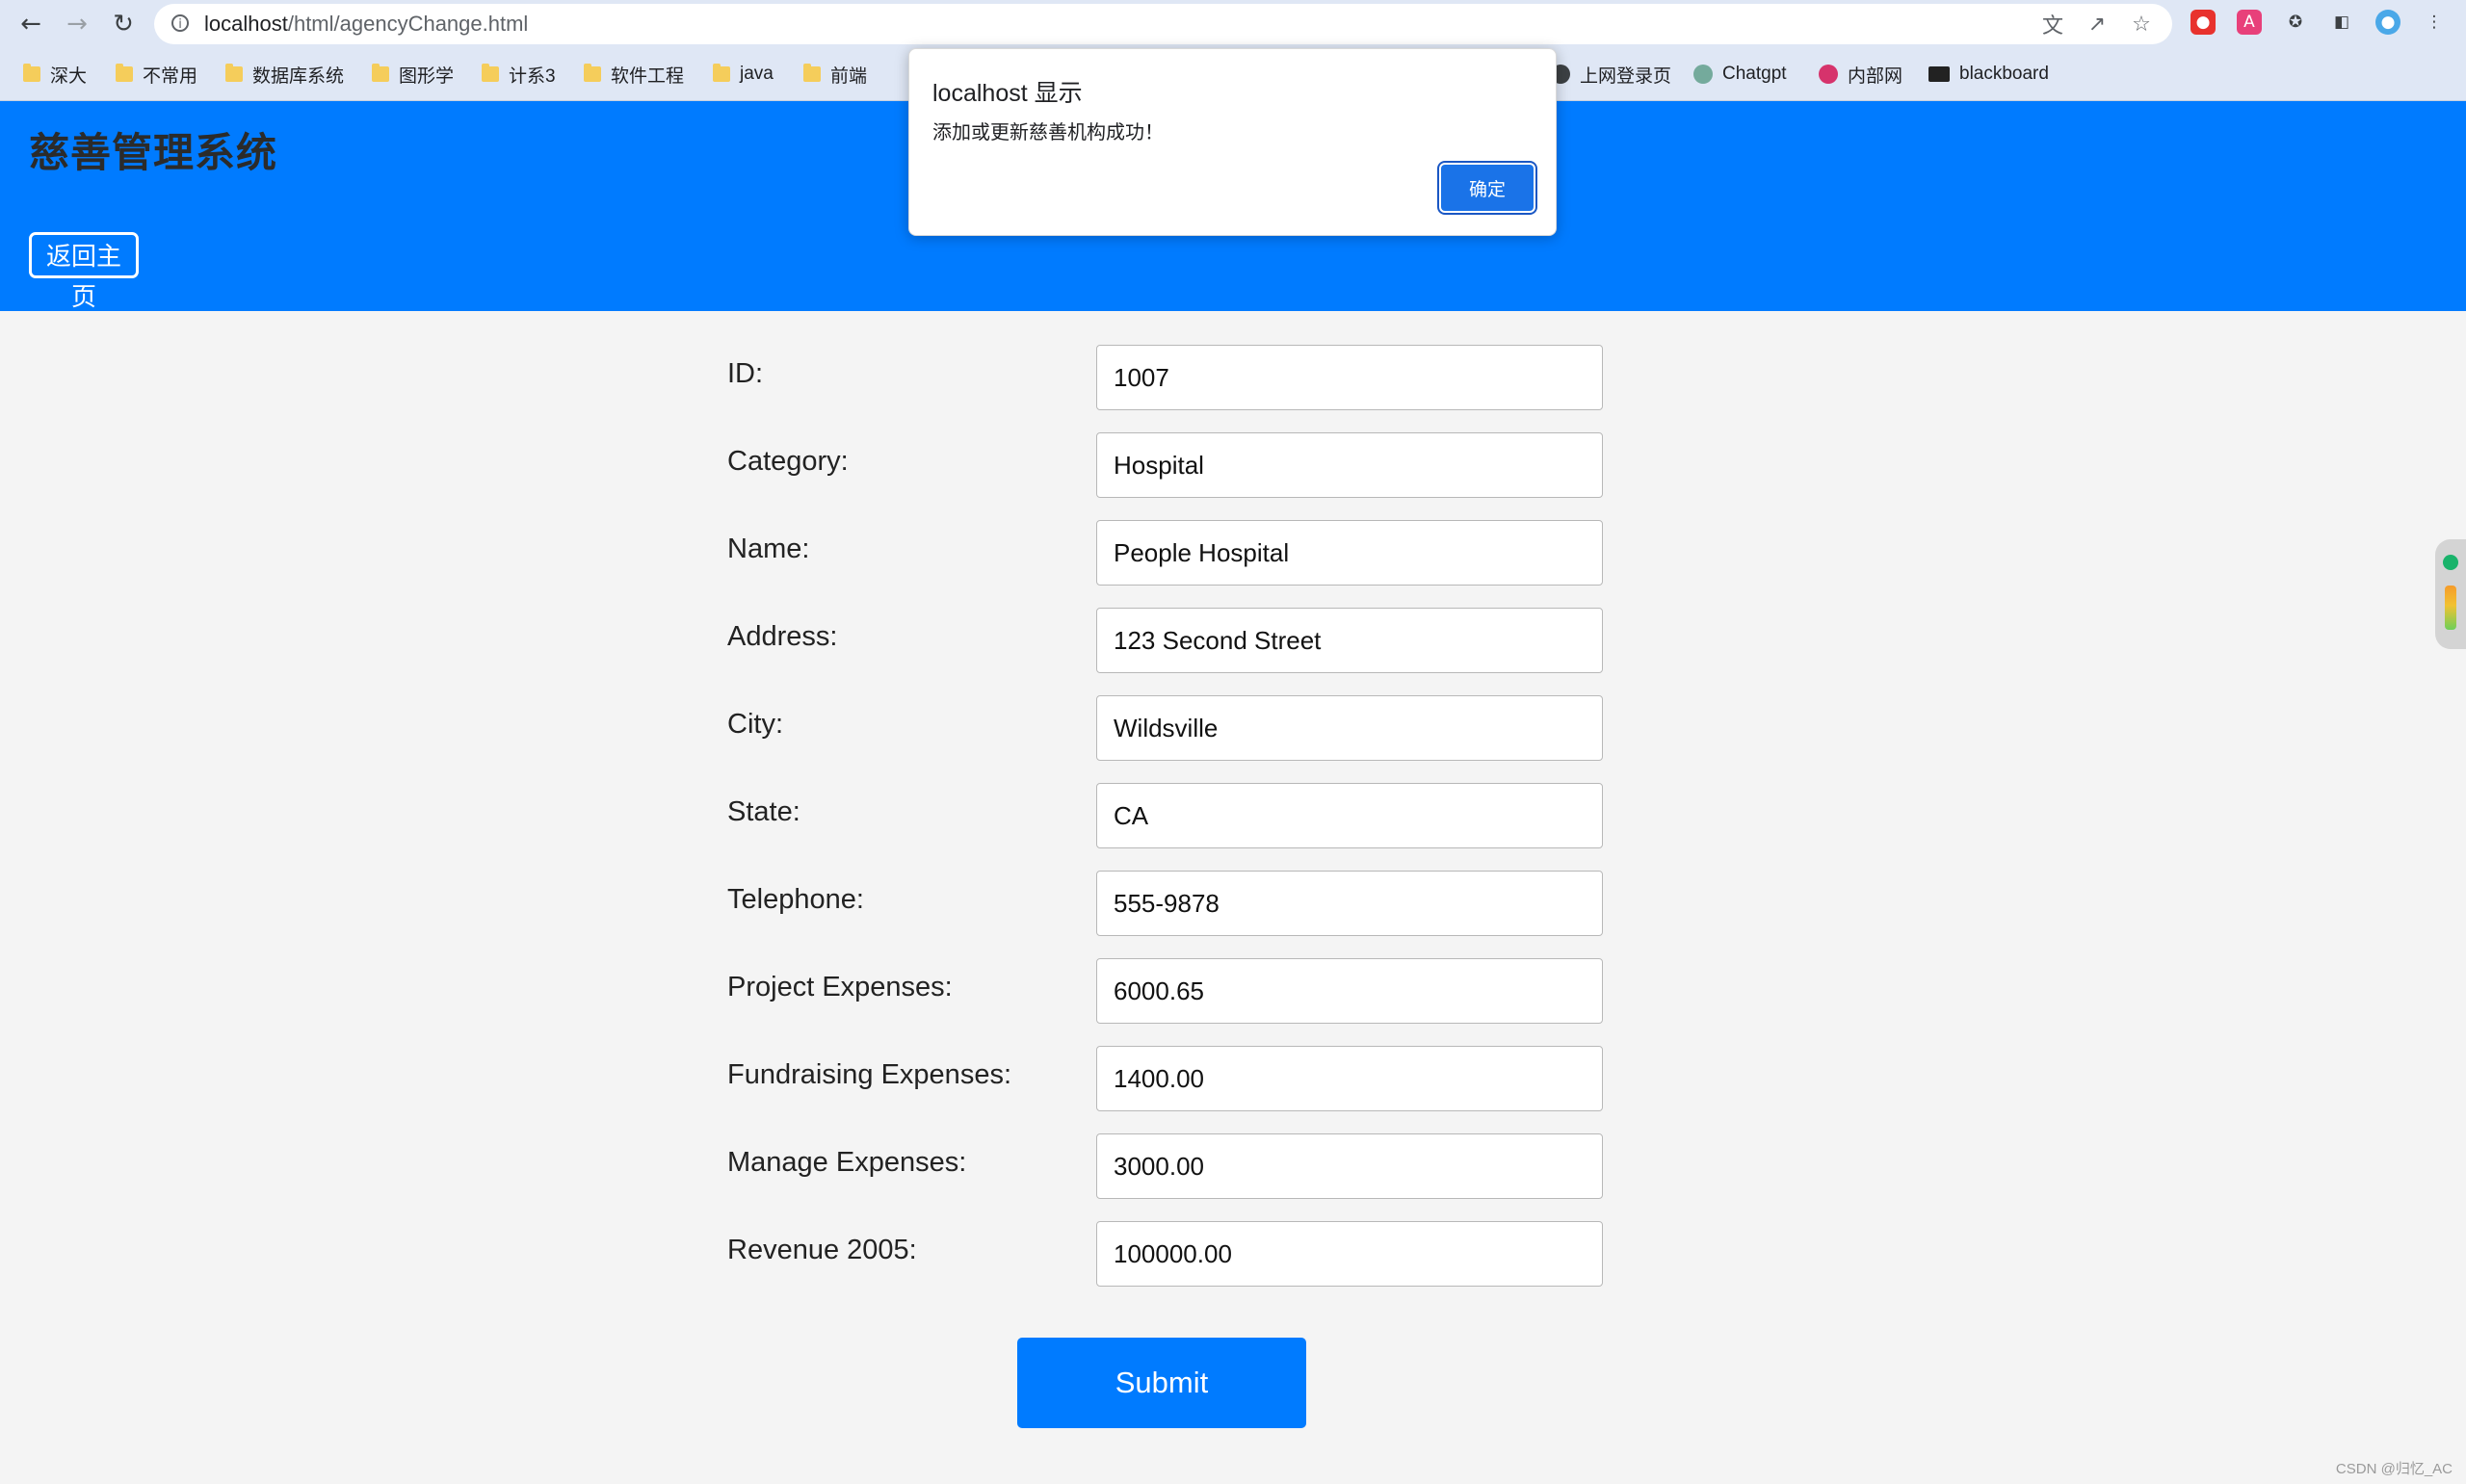 The image size is (2466, 1484). I want to click on form-row-state: State:, so click(1233, 815).